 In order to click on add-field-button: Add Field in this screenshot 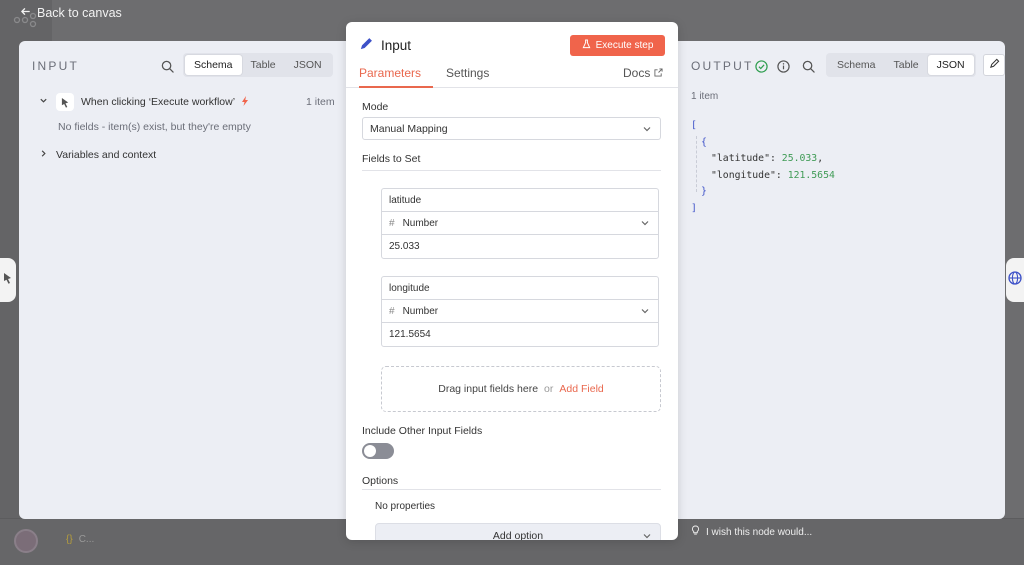, I will do `click(581, 389)`.